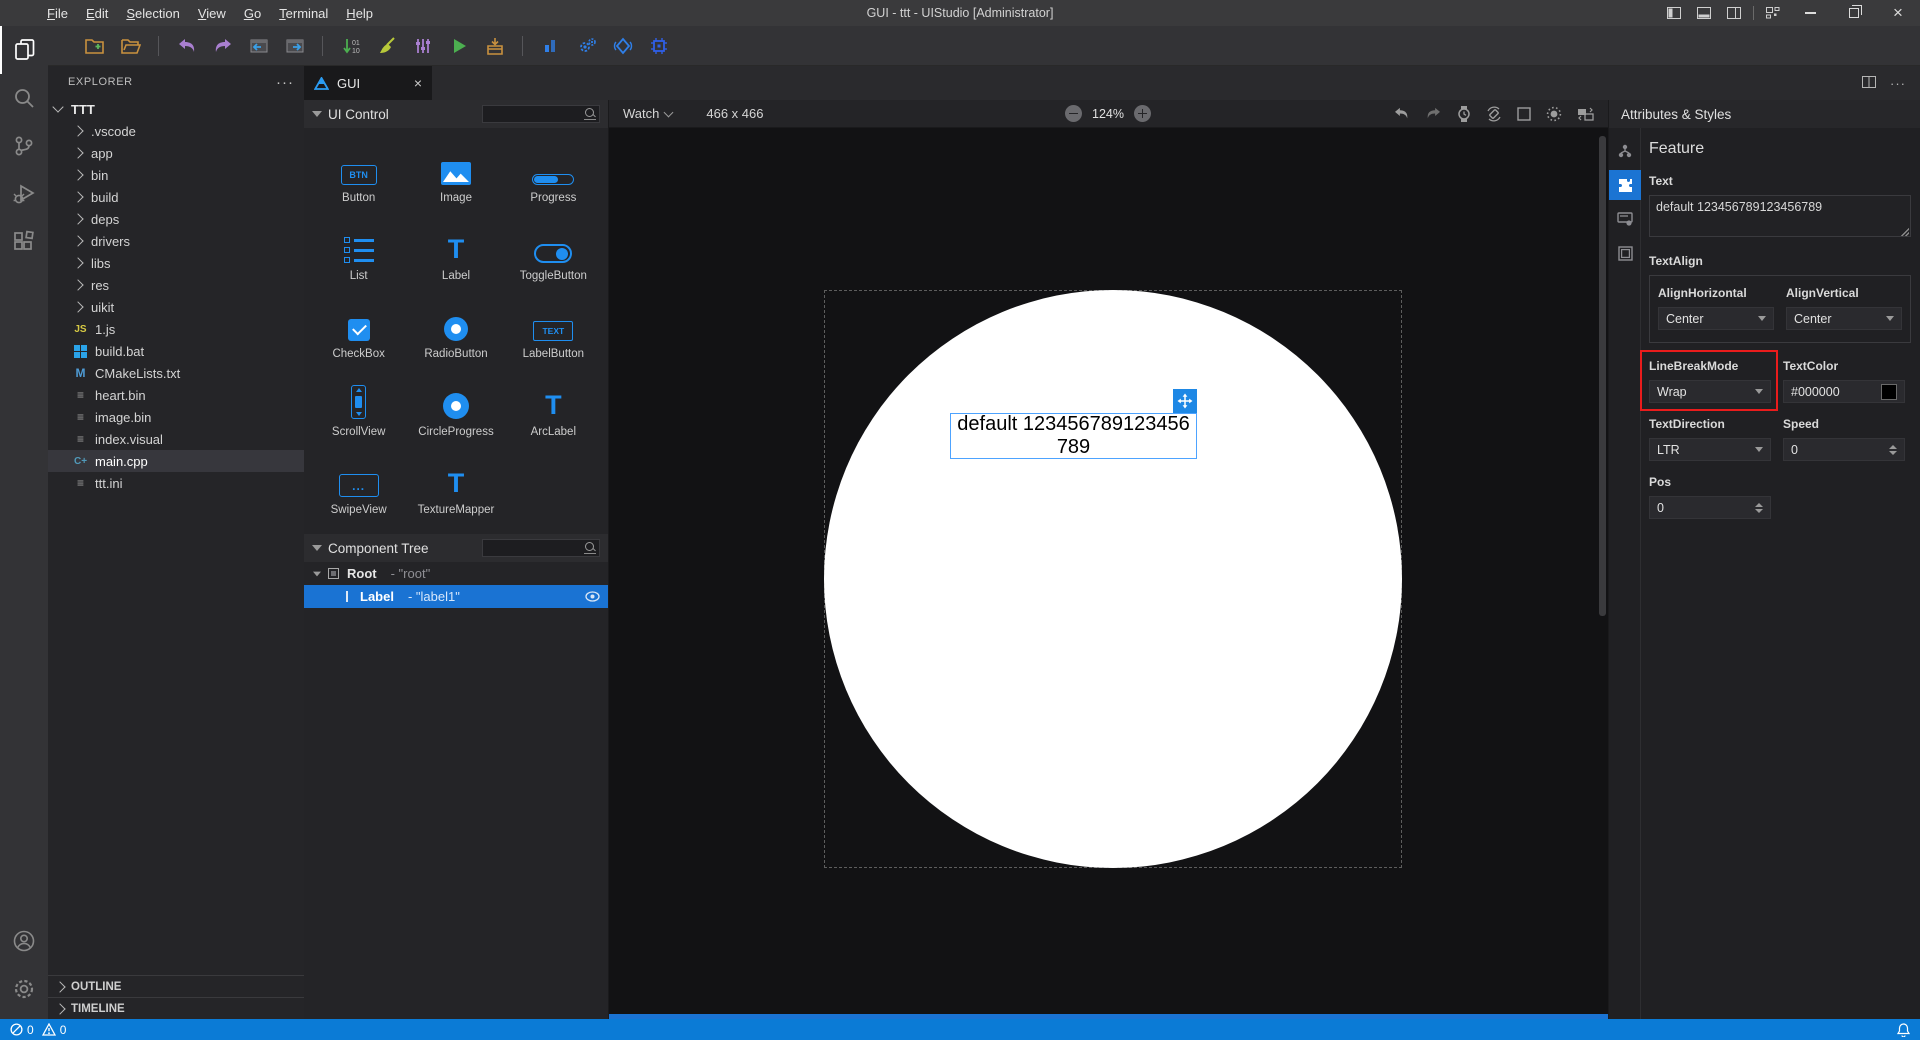 Image resolution: width=1920 pixels, height=1040 pixels. I want to click on layout-transform-icon, so click(1585, 114).